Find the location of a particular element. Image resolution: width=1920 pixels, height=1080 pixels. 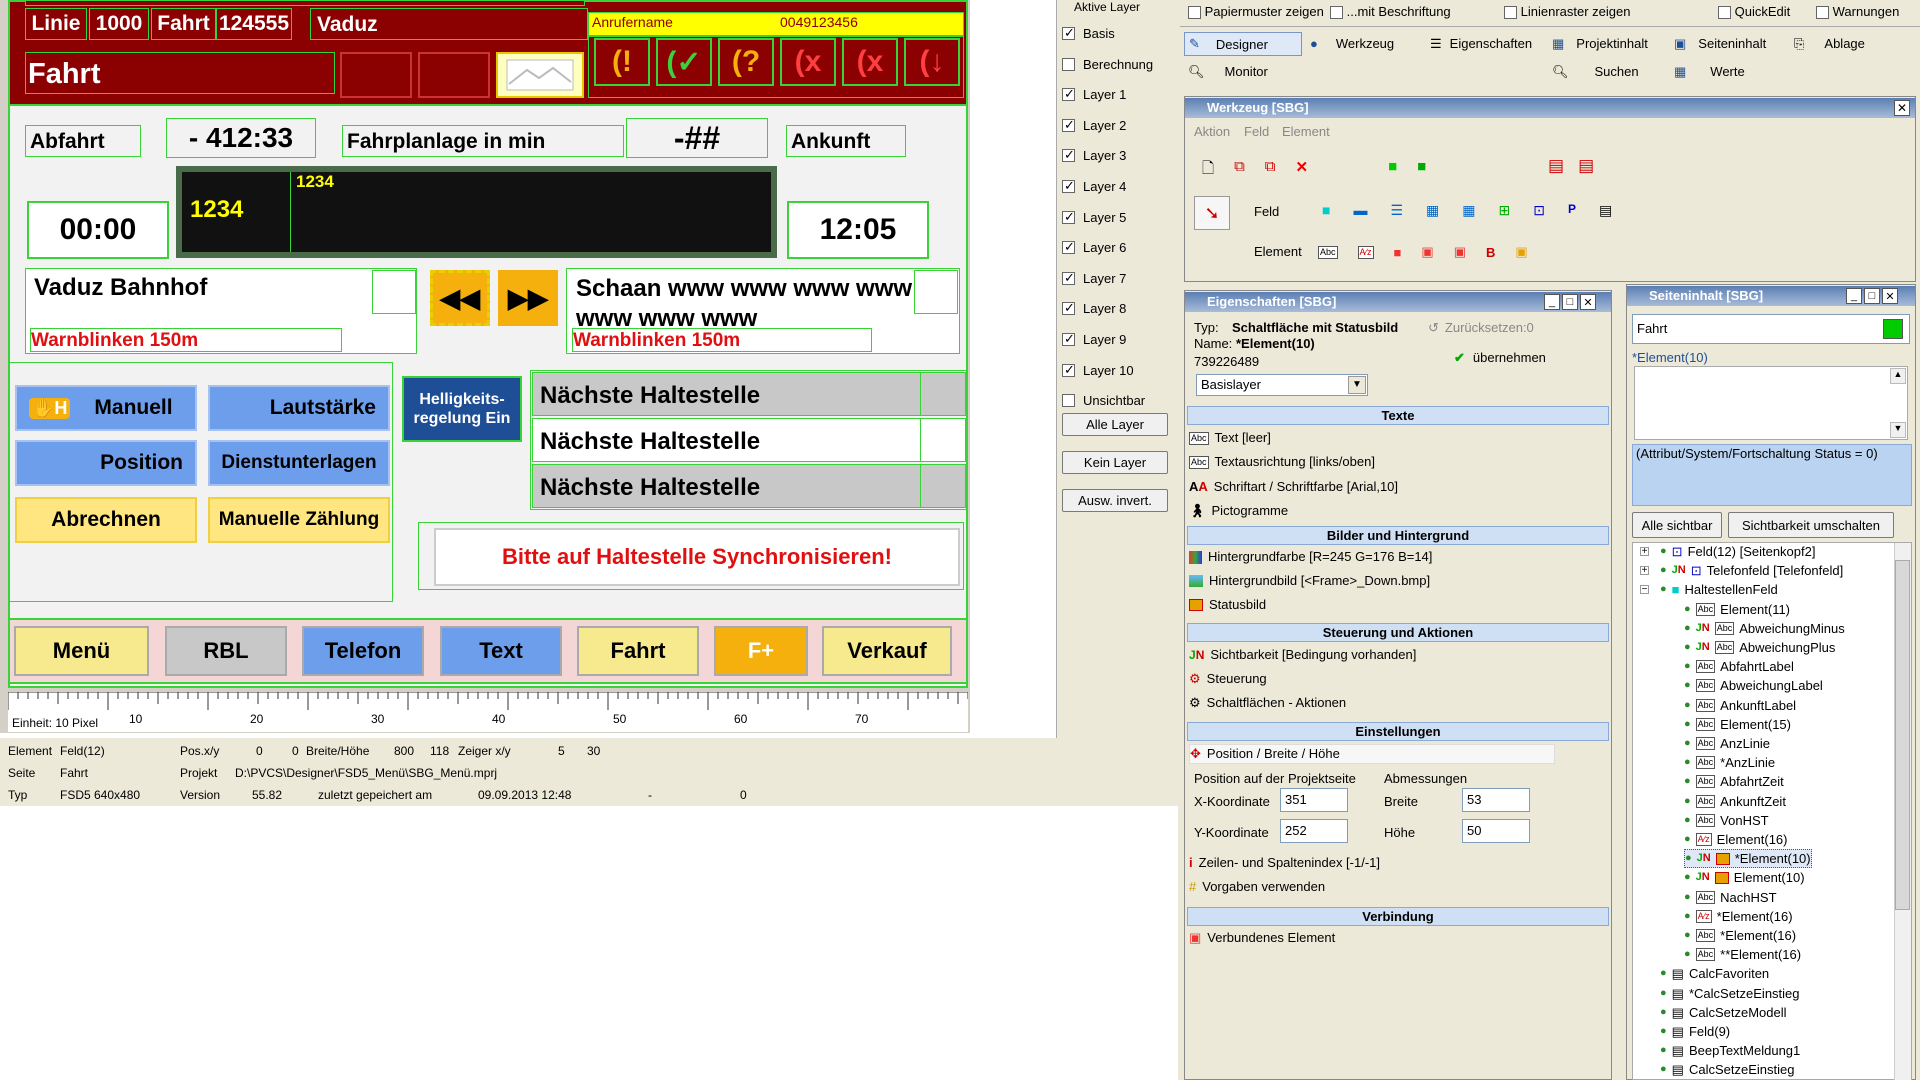

reset-button: ↺ Zurücksetzen:0 is located at coordinates (1481, 328).